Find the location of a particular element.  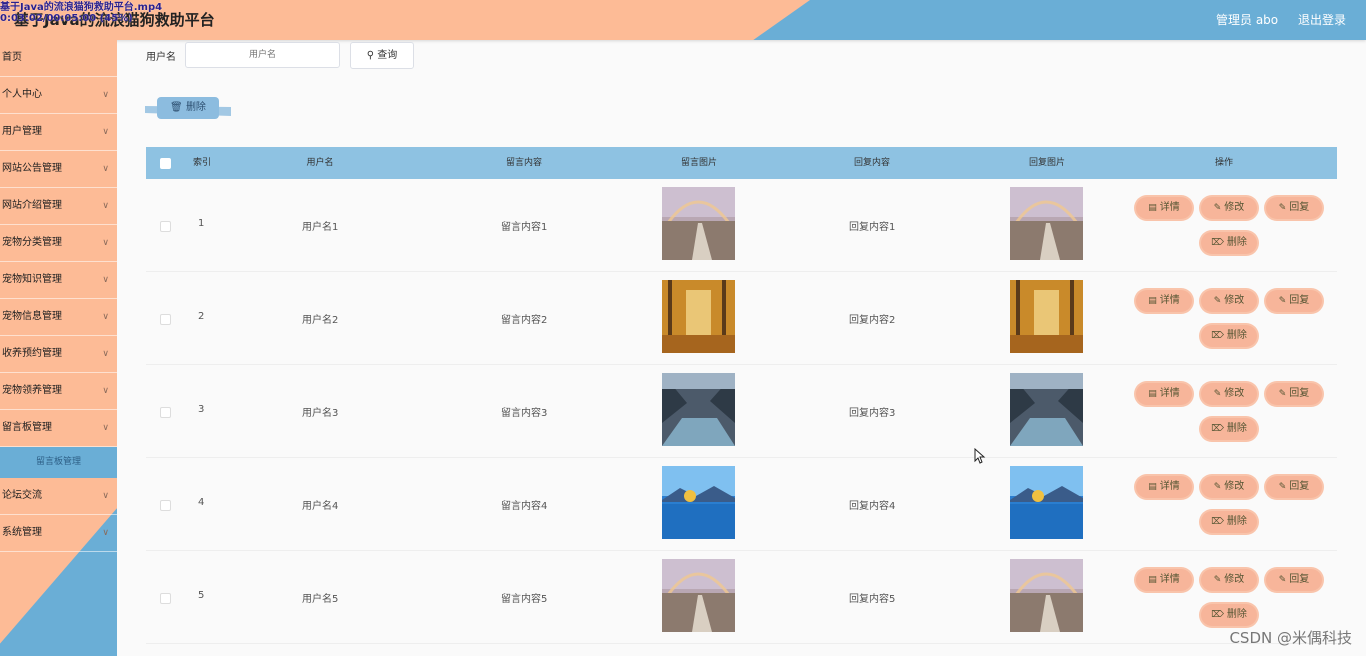

sidebar-item: 用户管理 ∨ is located at coordinates (58, 132).